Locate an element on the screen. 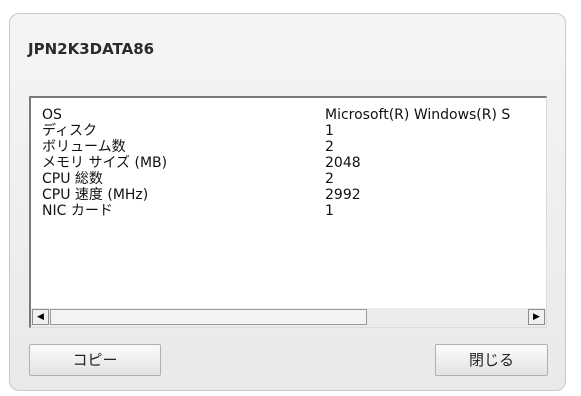  scrollbar-thumb is located at coordinates (208, 317).